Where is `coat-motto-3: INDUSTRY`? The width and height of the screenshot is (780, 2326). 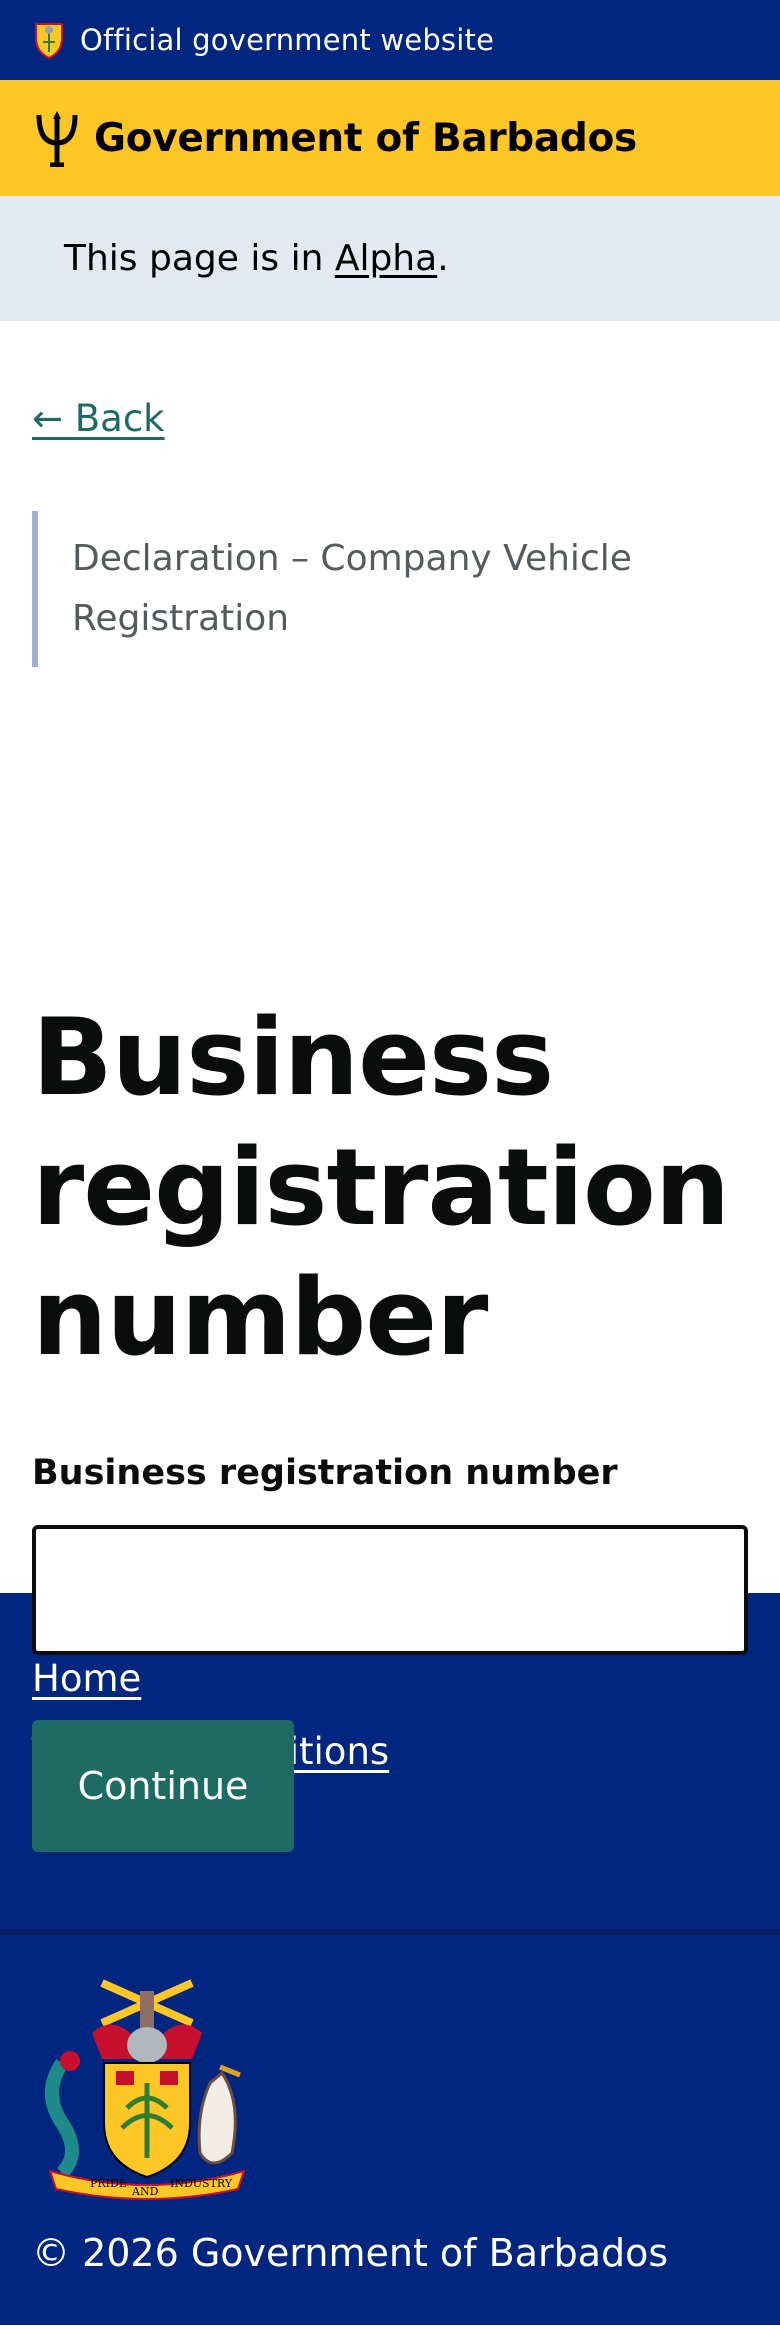
coat-motto-3: INDUSTRY is located at coordinates (201, 2183).